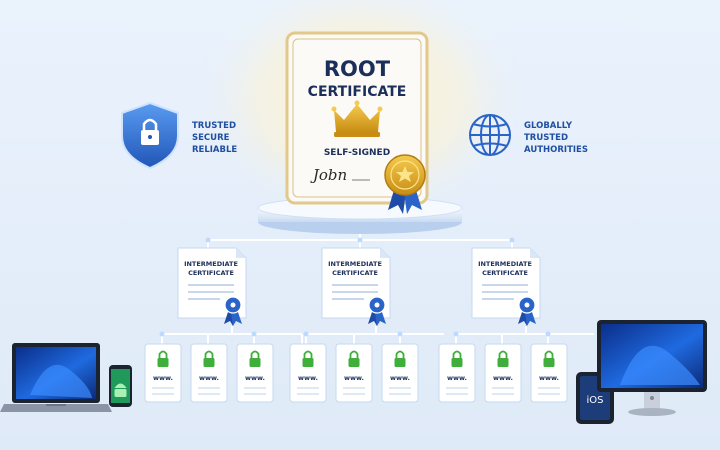 This screenshot has height=450, width=720. What do you see at coordinates (356, 286) in the screenshot?
I see `intermediate-certificate-2: INTERMEDIATE CERTIFICATE` at bounding box center [356, 286].